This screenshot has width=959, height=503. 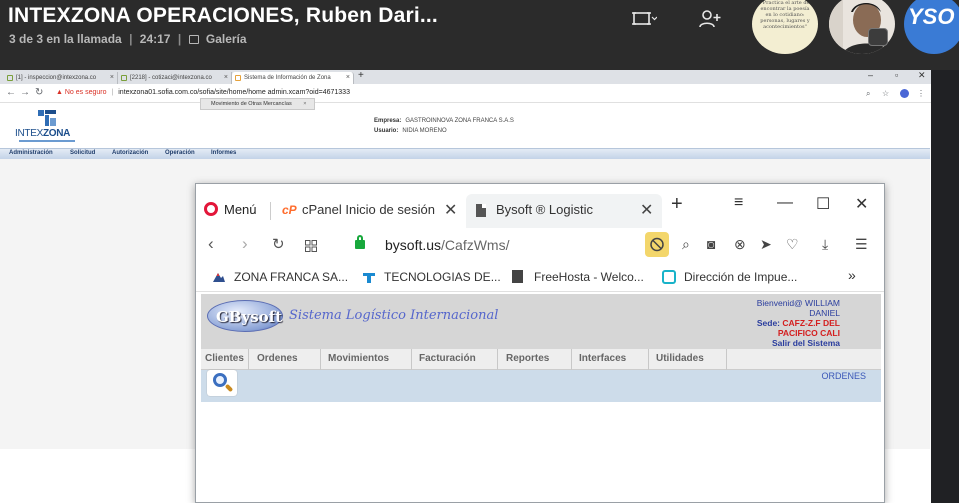 What do you see at coordinates (413, 245) in the screenshot?
I see `url-host: bysoft.us` at bounding box center [413, 245].